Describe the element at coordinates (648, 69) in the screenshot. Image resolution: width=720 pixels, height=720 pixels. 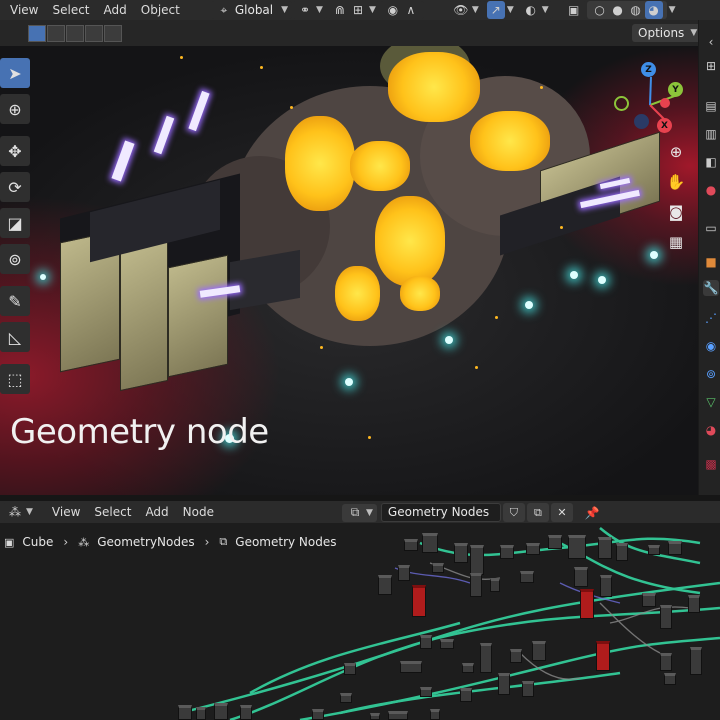
I see `gizmo-z-axis: Z` at that location.